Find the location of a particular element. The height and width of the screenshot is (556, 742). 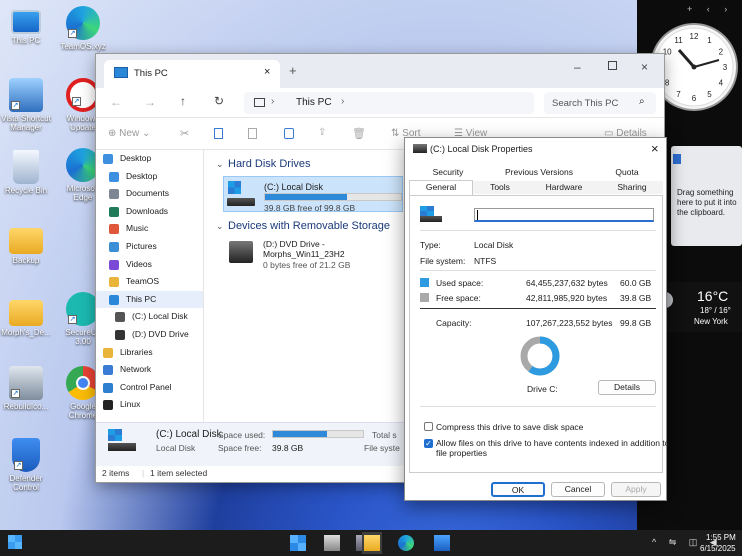

tab-security: Security is located at coordinates (448, 172).